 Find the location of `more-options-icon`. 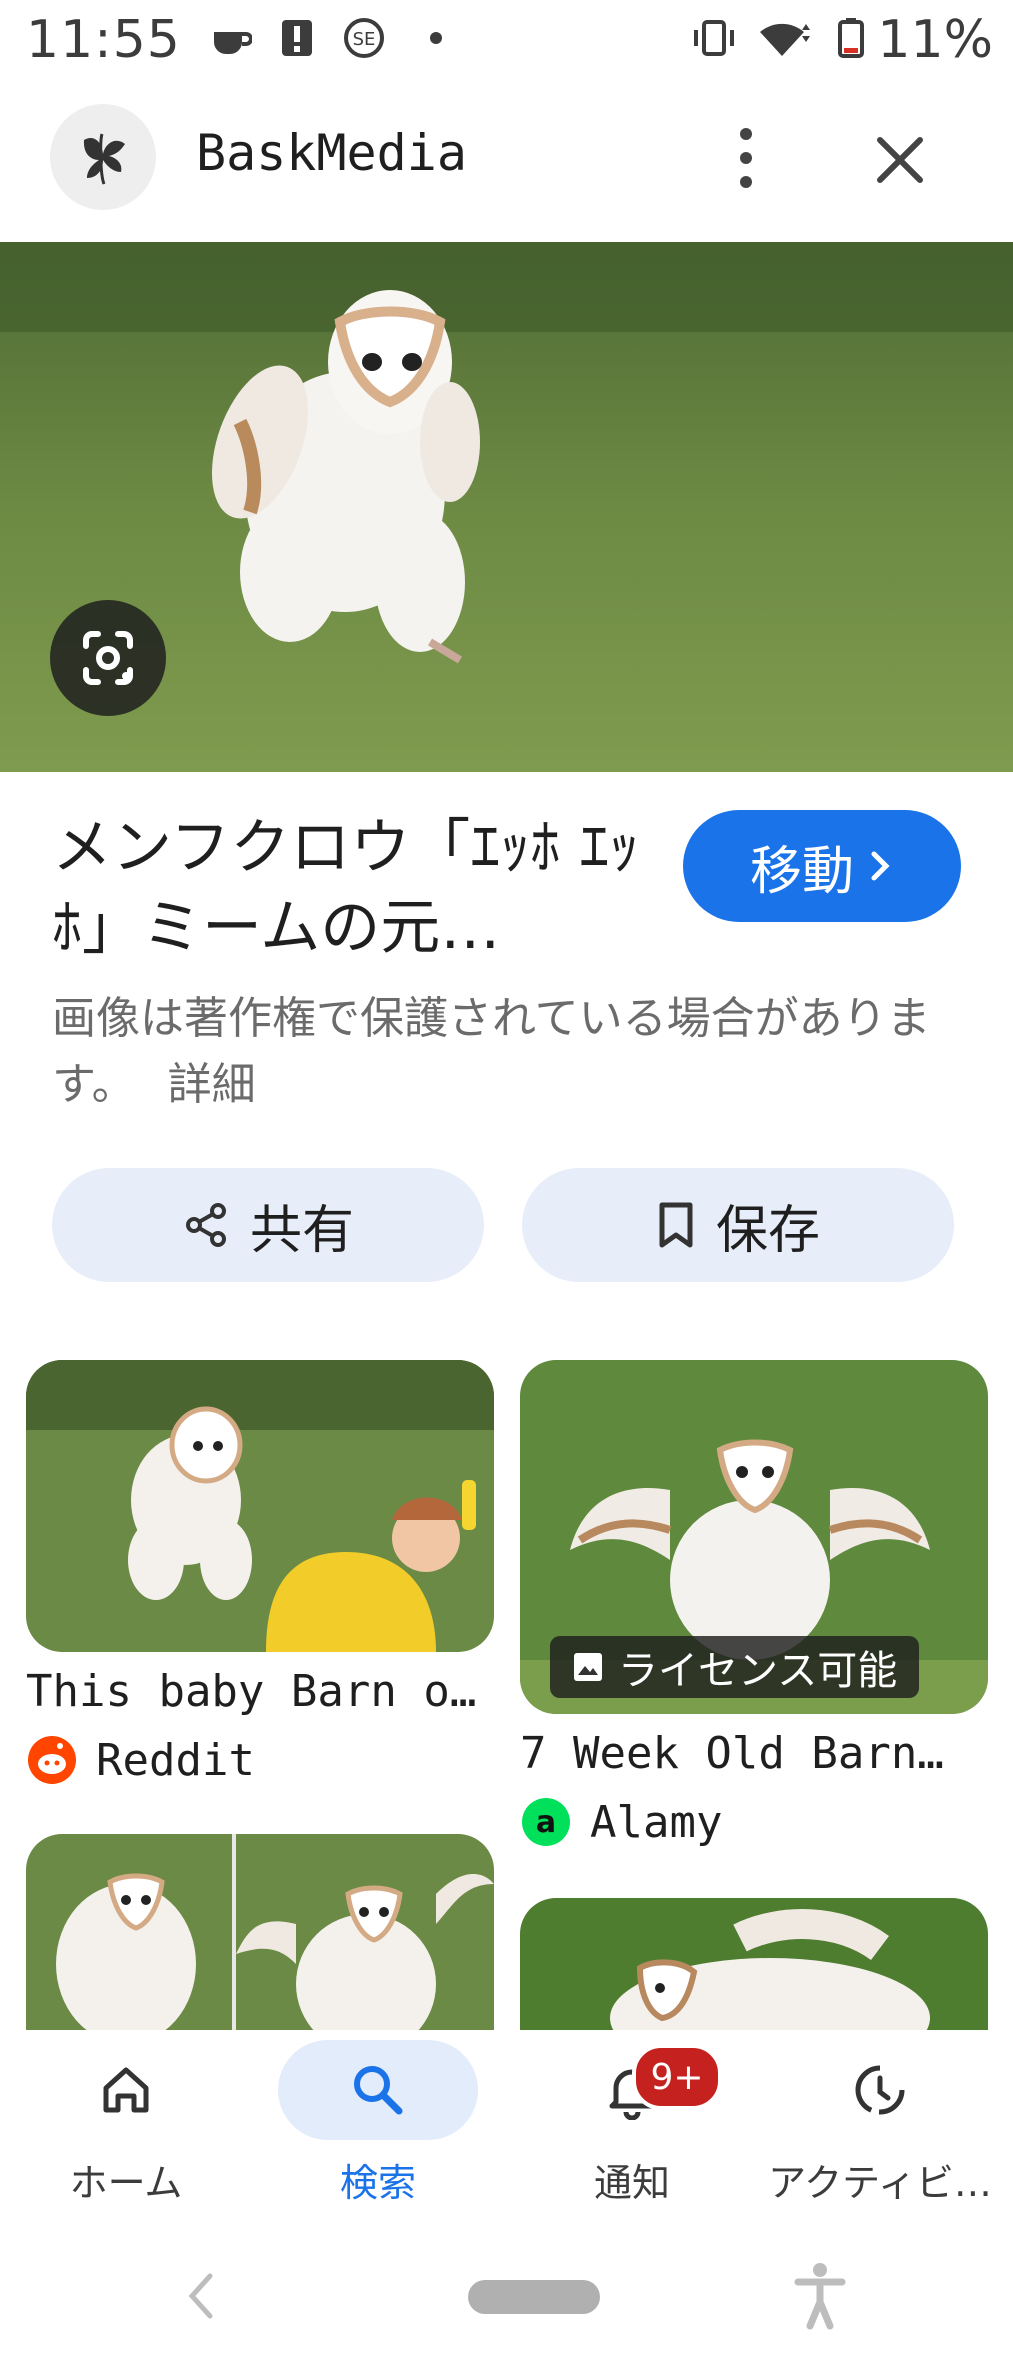

more-options-icon is located at coordinates (746, 158).